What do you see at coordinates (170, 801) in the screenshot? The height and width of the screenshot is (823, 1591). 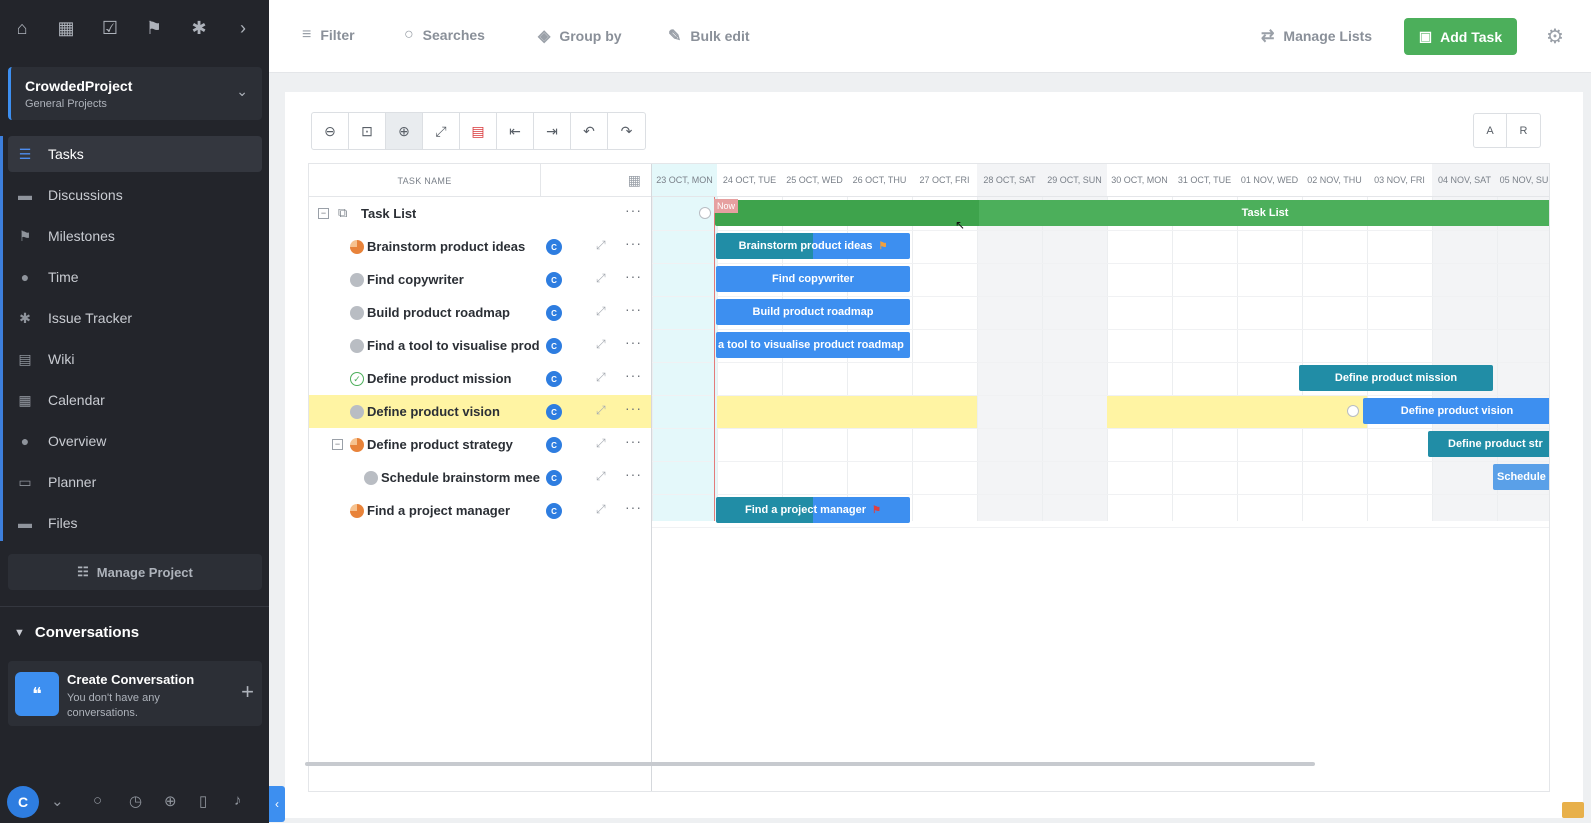 I see `add-circle-icon: ⊕` at bounding box center [170, 801].